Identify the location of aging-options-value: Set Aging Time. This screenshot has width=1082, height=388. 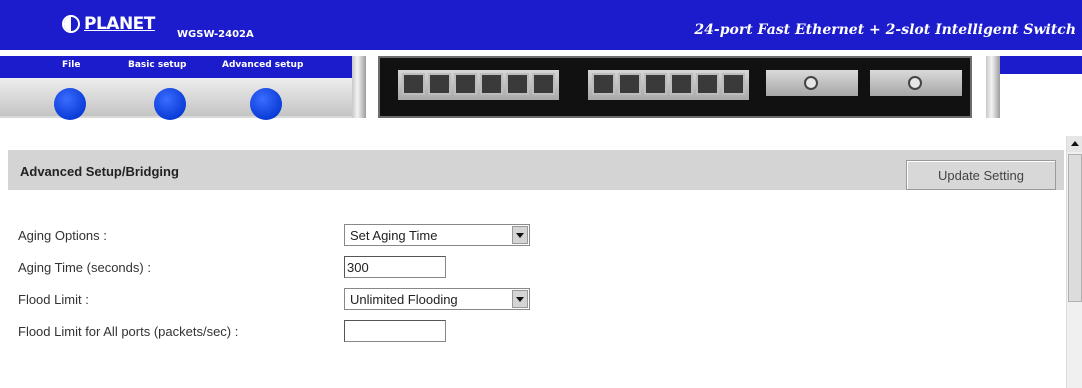
(394, 235).